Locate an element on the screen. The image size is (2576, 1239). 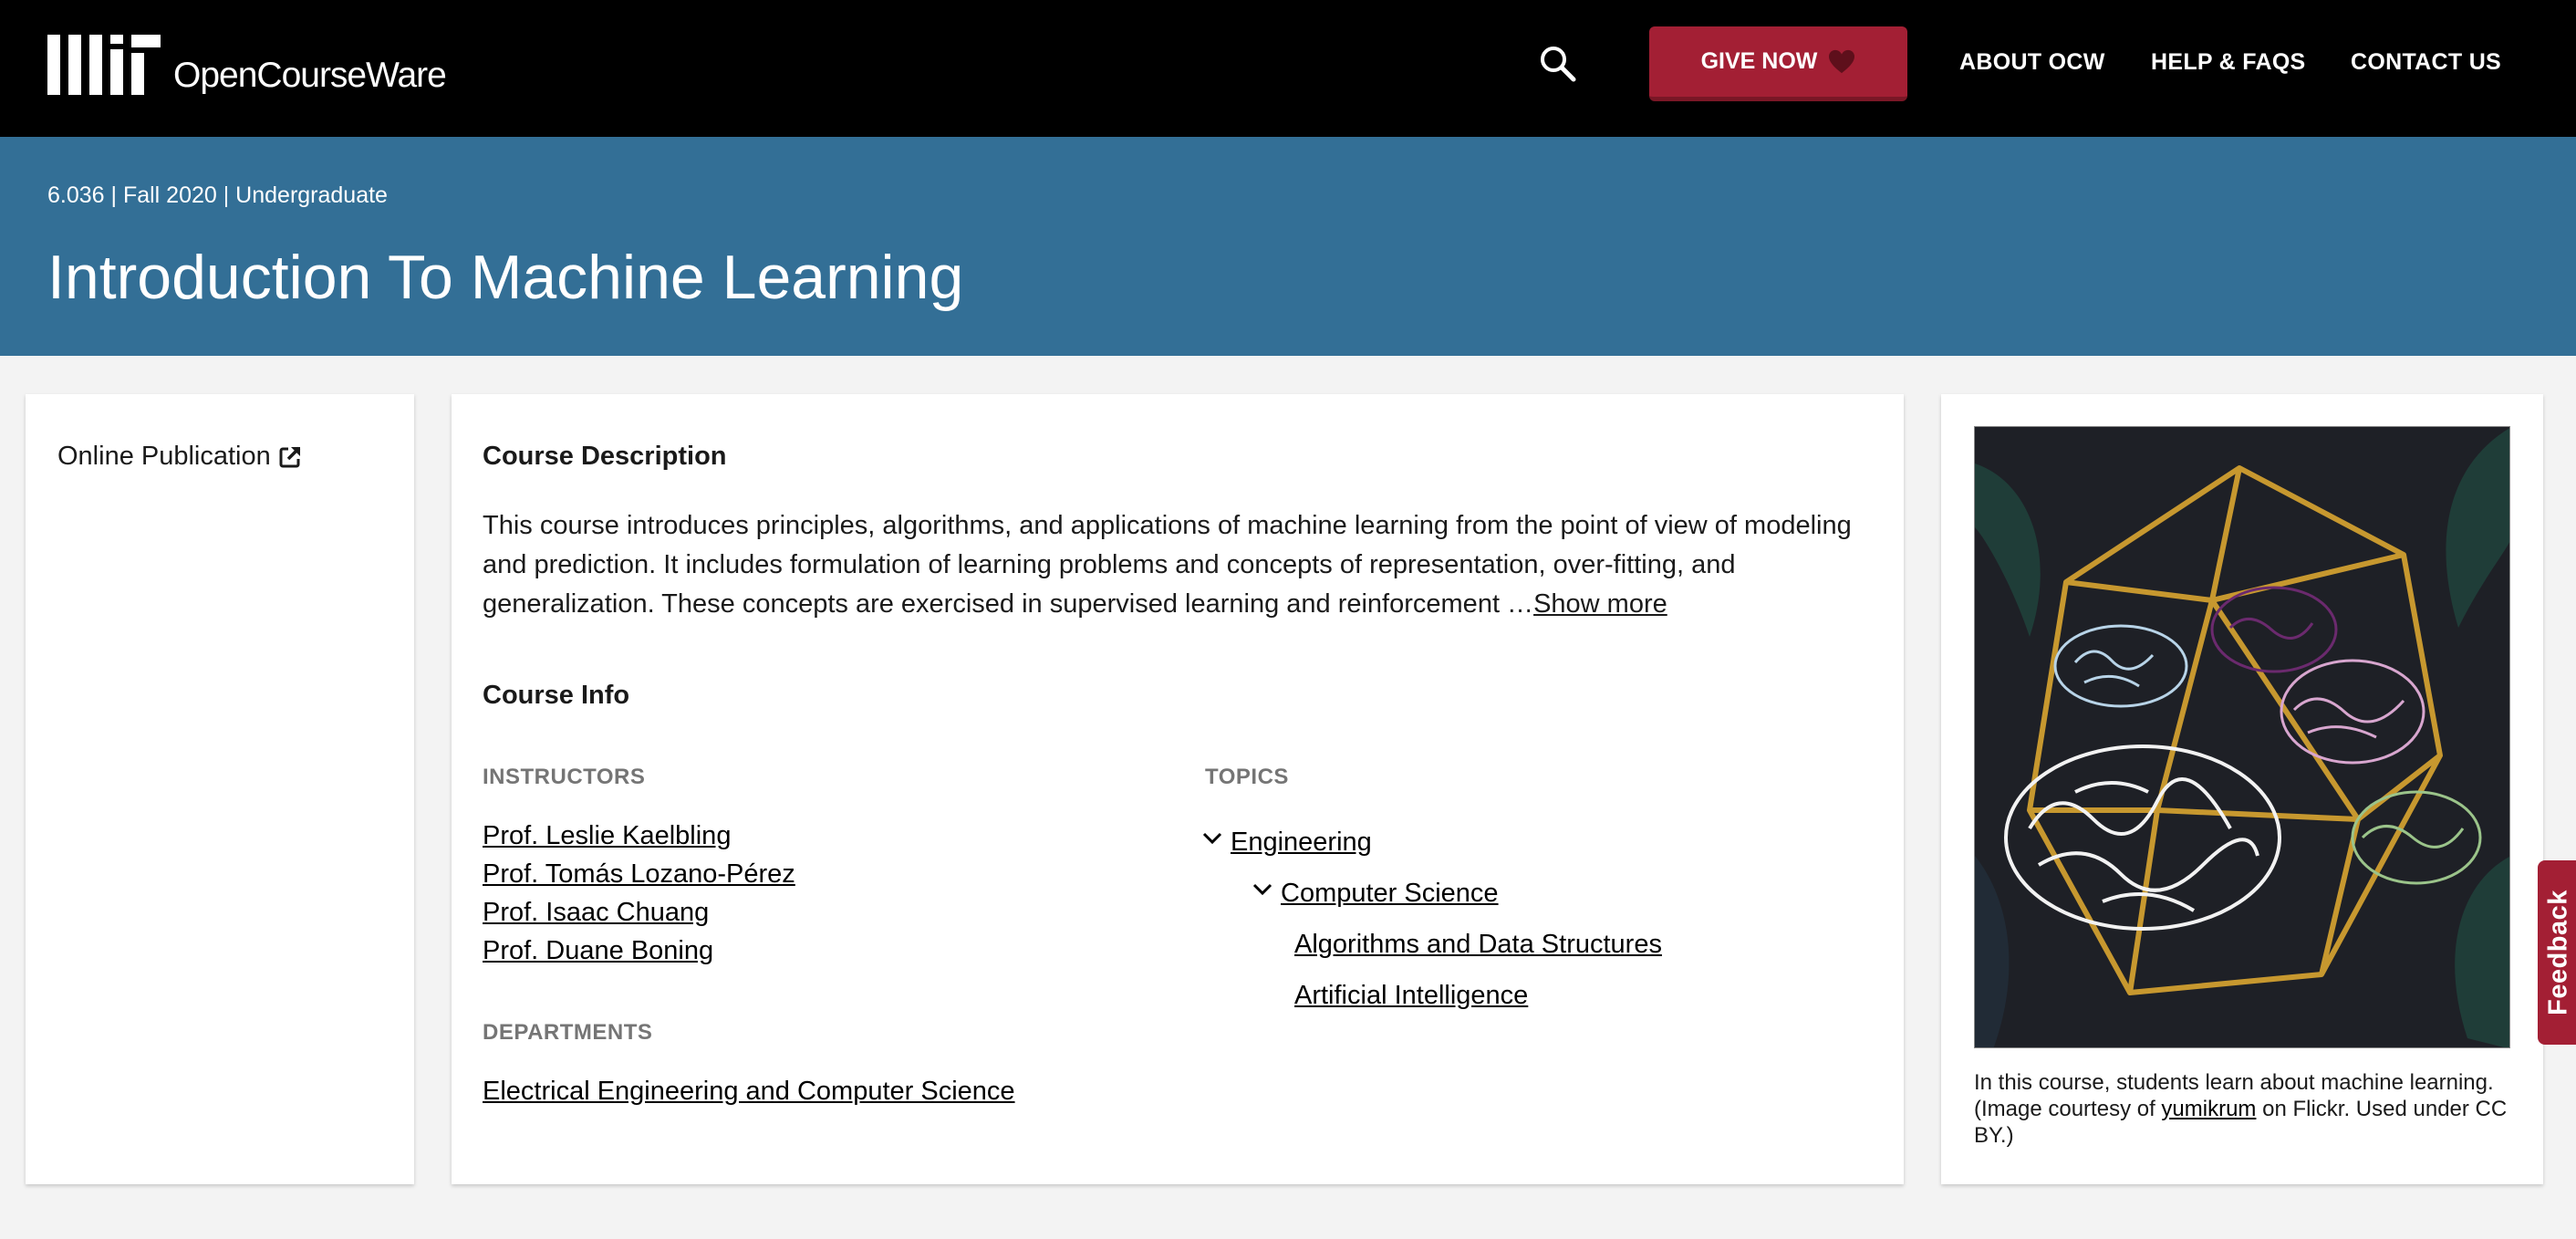
topic-algorithms-link: Algorithms and Data Structures is located at coordinates (1478, 945).